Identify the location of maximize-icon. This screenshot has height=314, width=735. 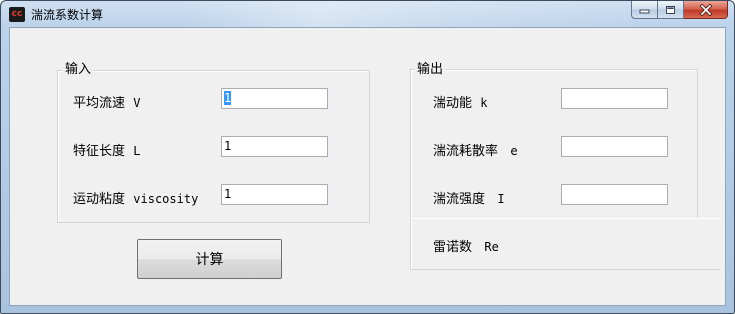
(670, 9).